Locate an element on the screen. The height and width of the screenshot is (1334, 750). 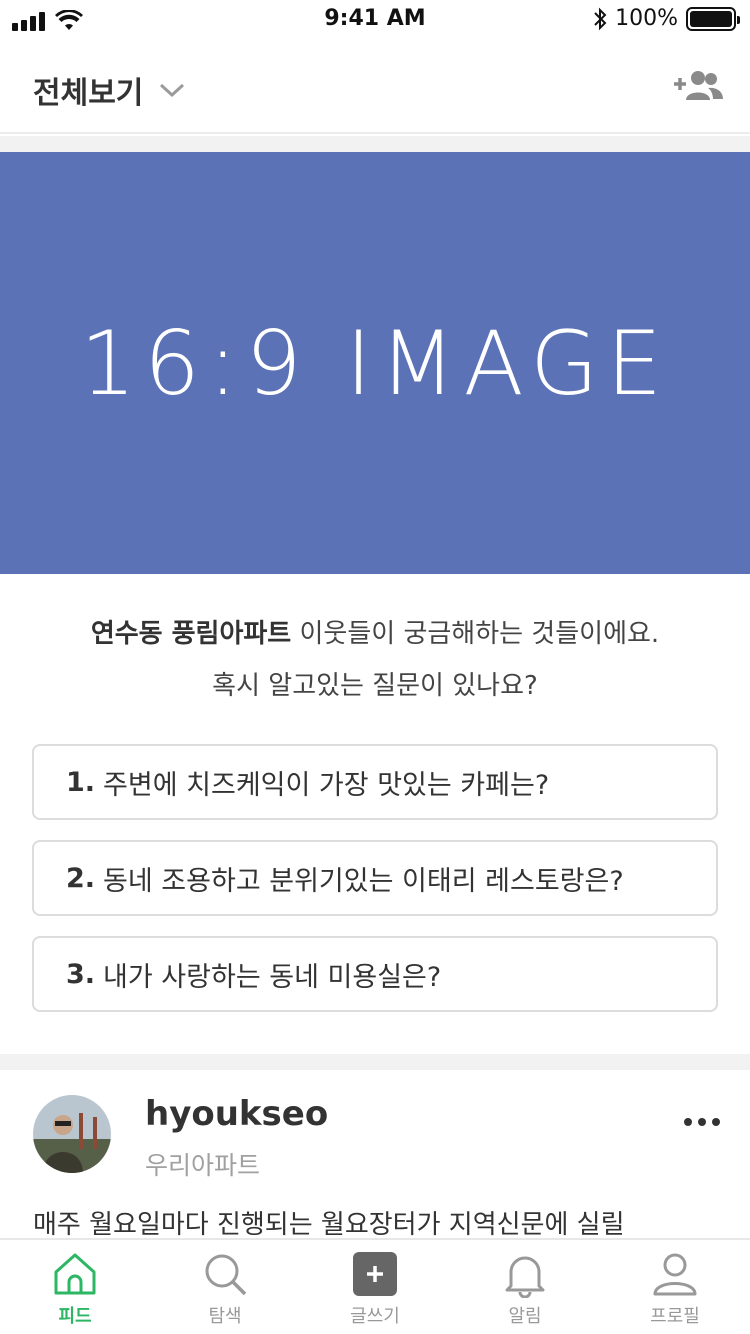
question-text: 동네 조용하고 분위기있는 이태리 레스토랑은? is located at coordinates (363, 881).